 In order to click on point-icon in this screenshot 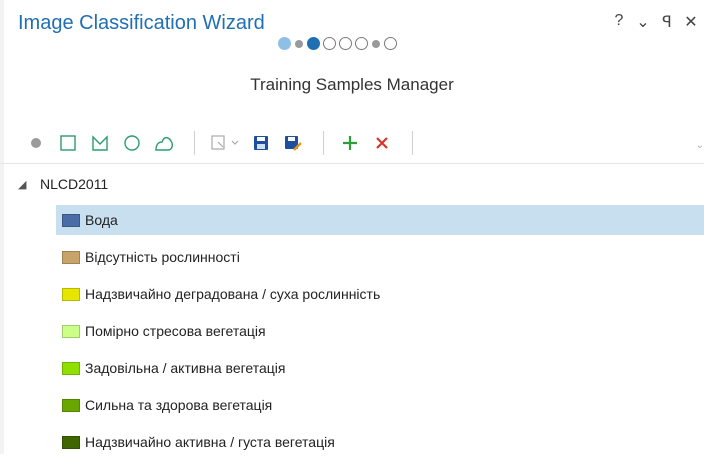, I will do `click(36, 143)`.